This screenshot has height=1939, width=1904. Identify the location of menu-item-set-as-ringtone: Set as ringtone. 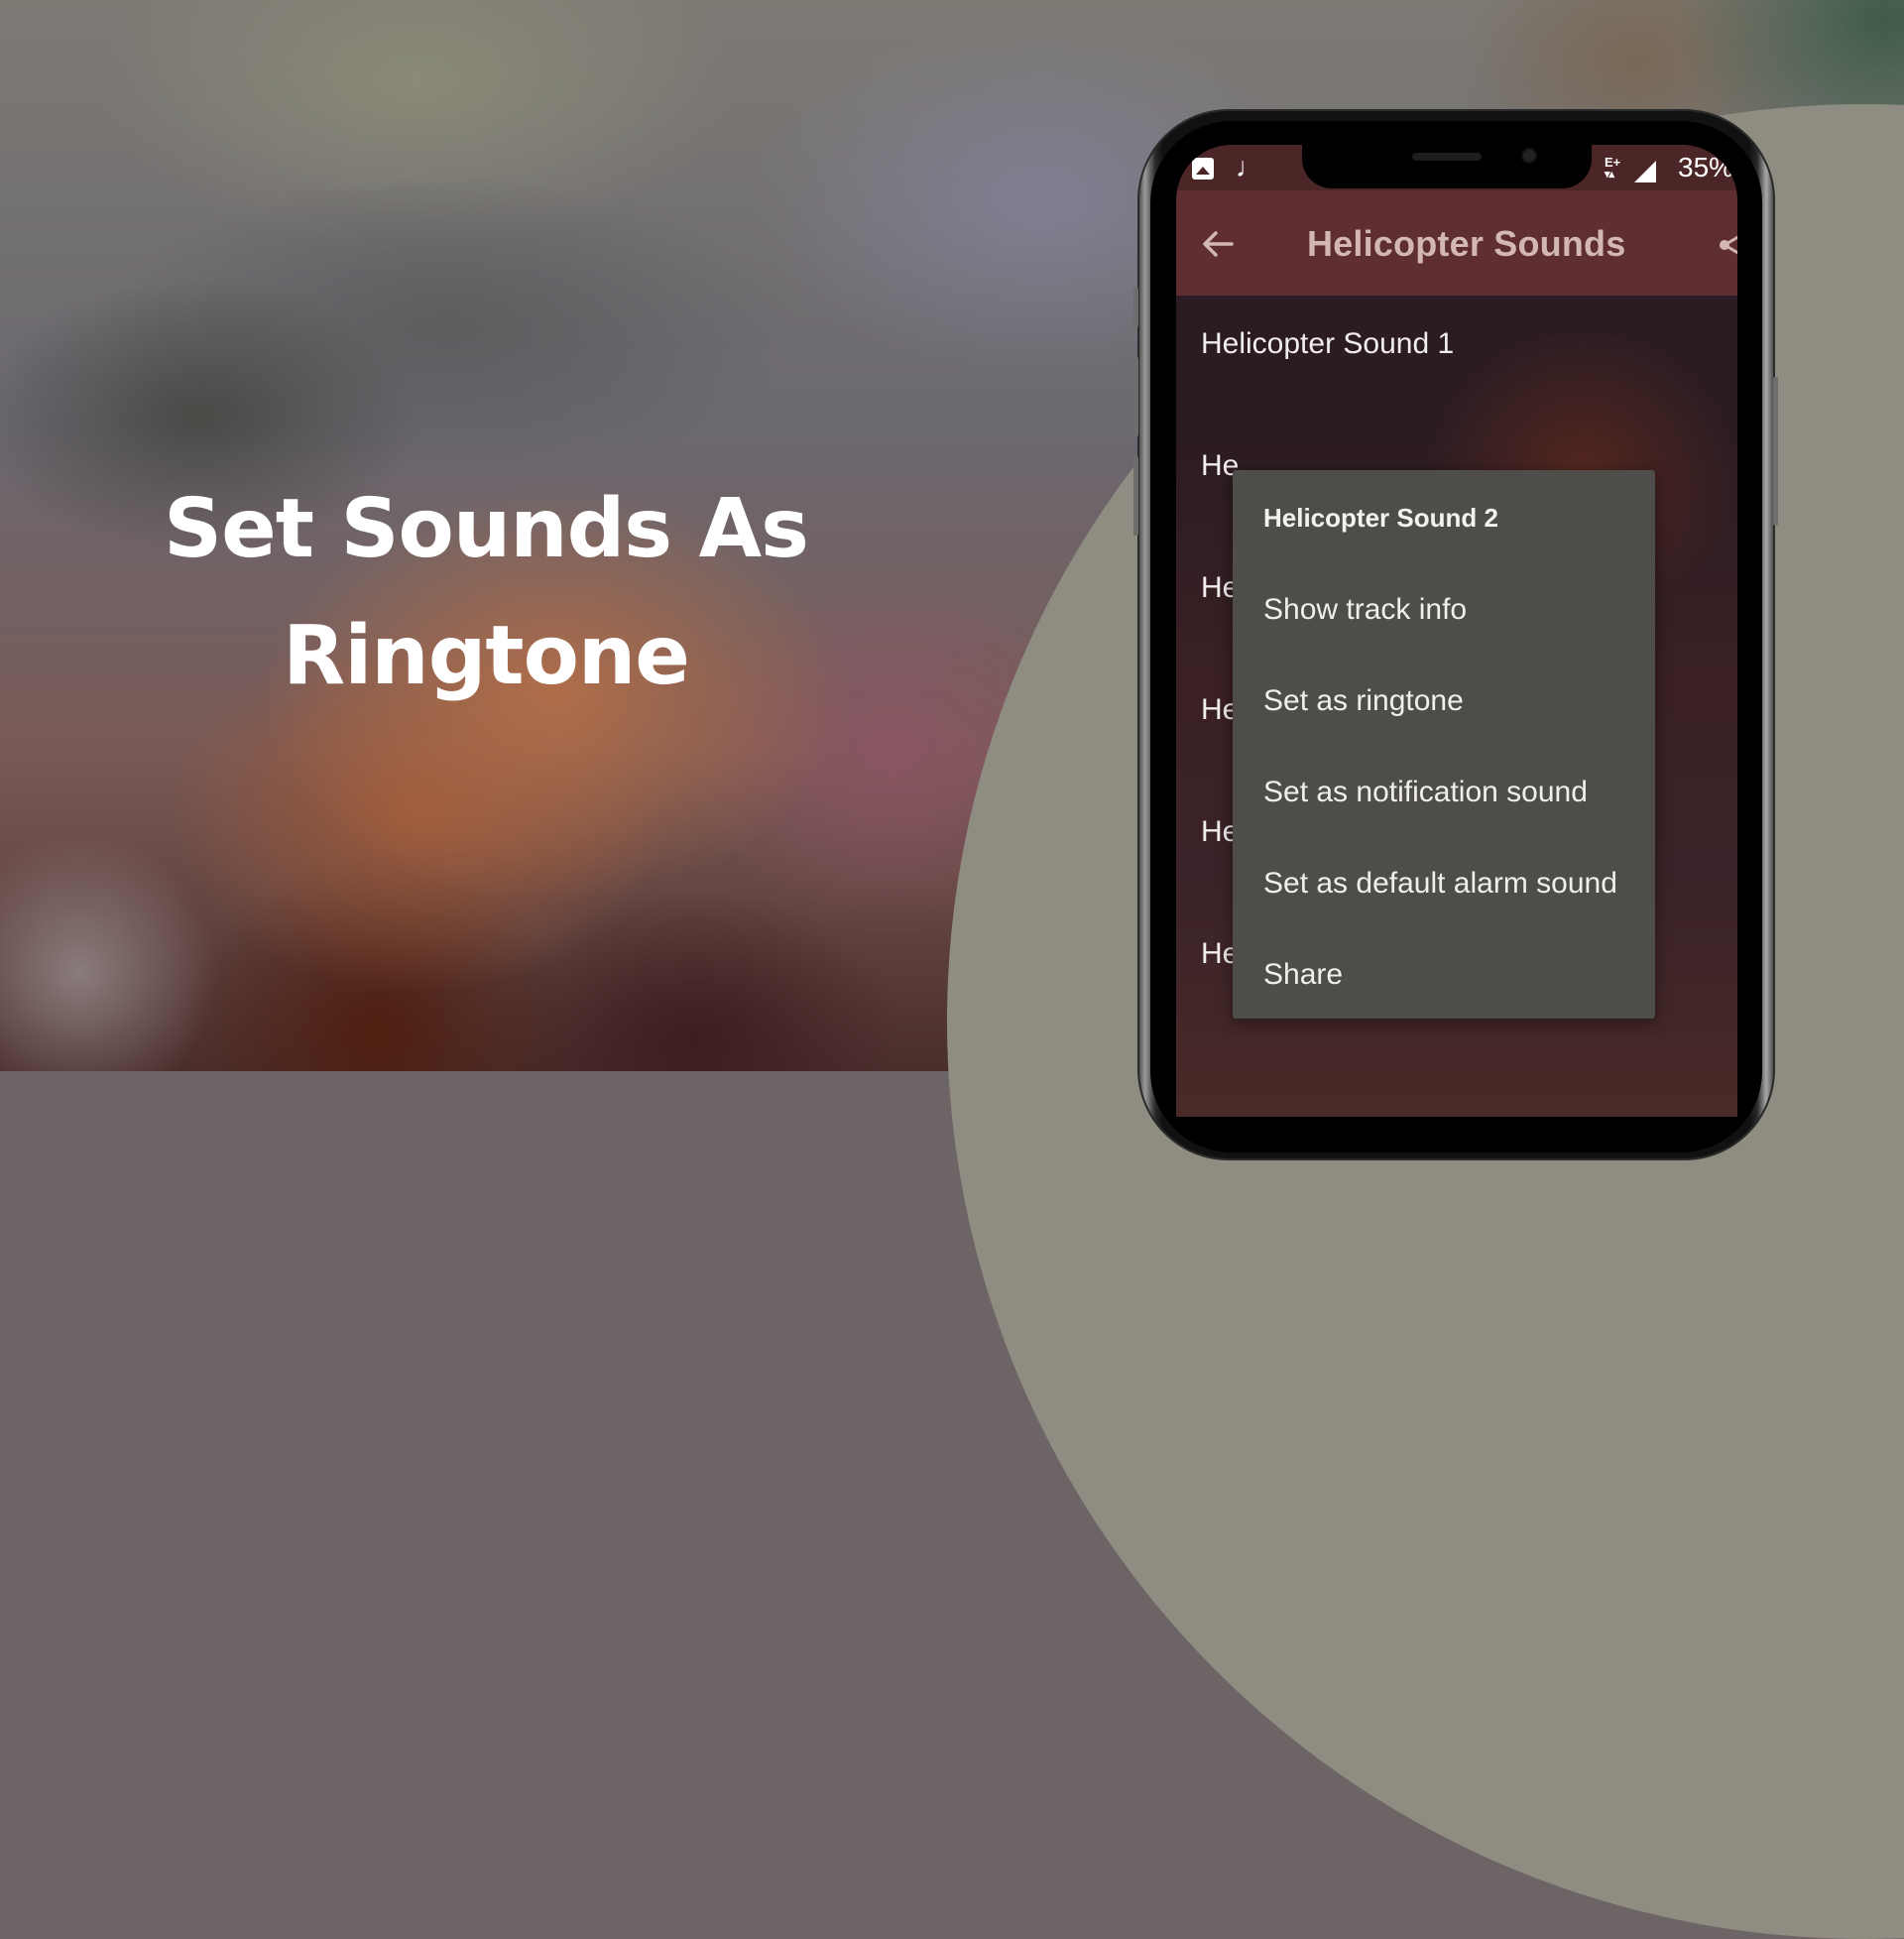
(1444, 701).